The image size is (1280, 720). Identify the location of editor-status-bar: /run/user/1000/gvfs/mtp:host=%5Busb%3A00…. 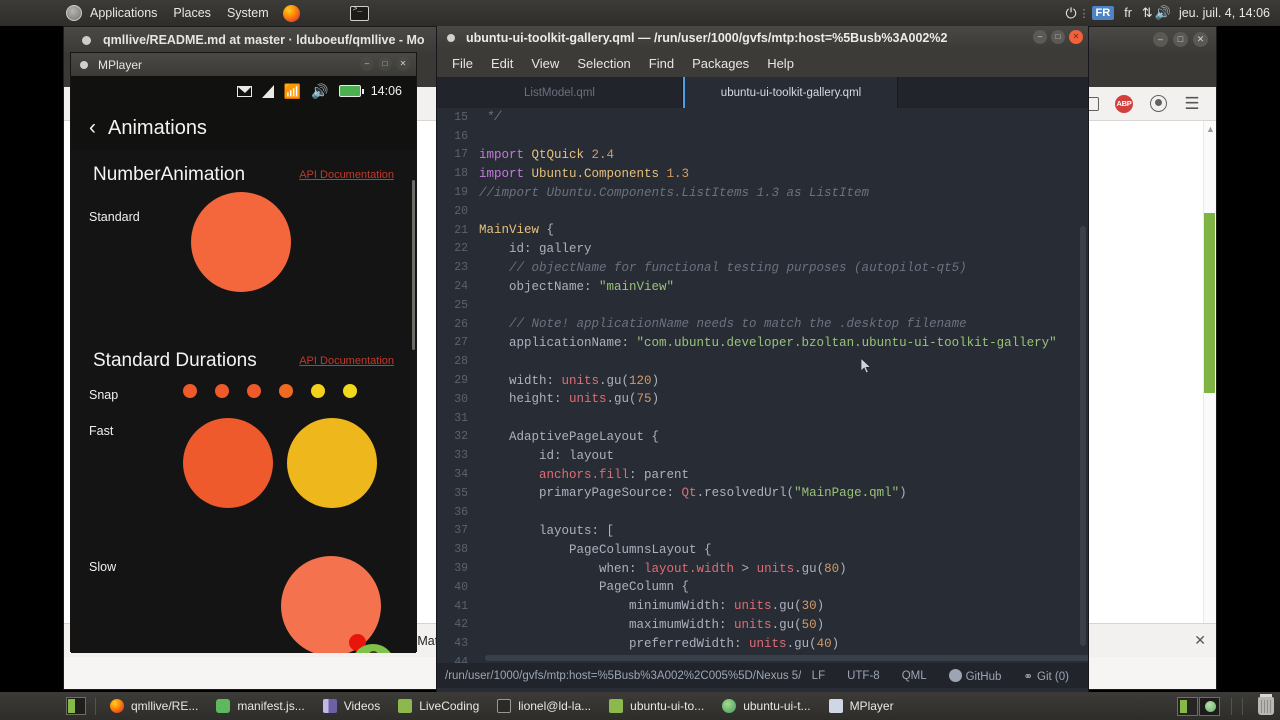
(762, 675).